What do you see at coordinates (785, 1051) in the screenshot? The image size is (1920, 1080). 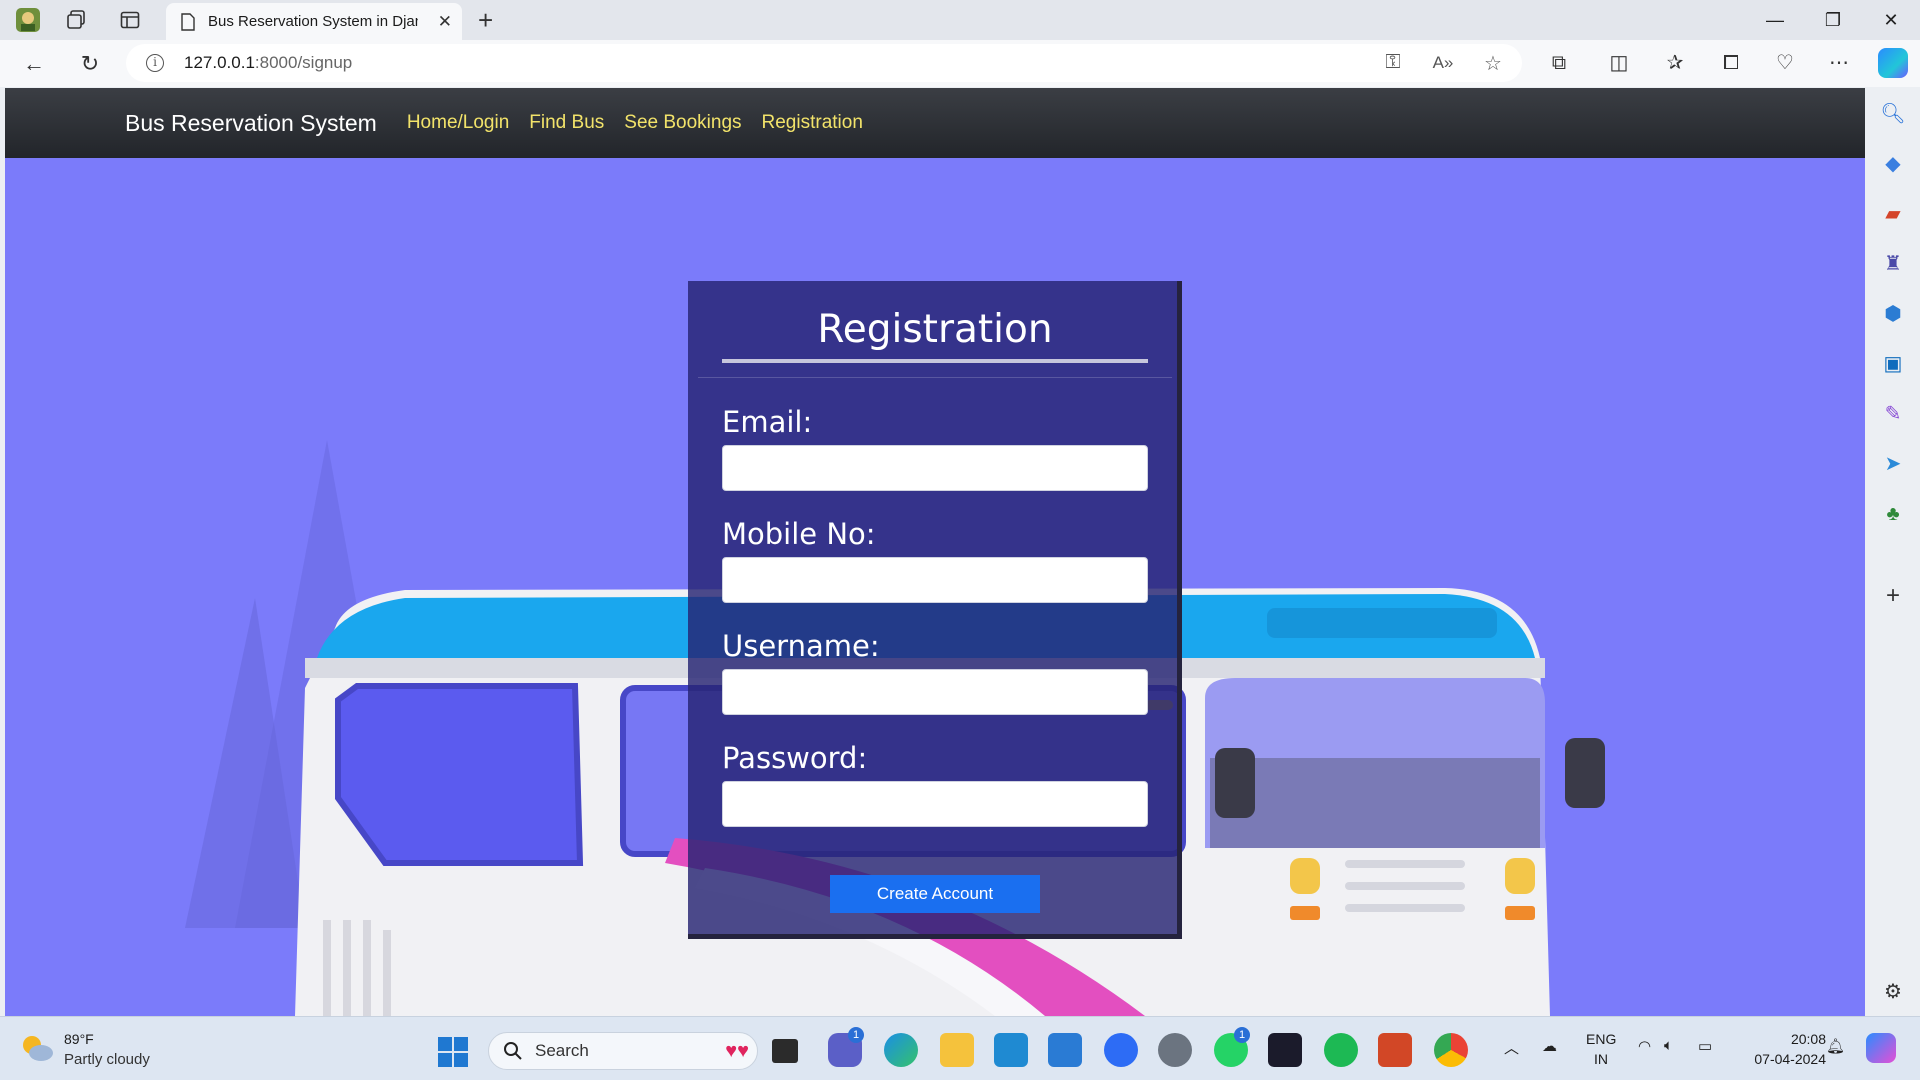 I see `task-view-icon` at bounding box center [785, 1051].